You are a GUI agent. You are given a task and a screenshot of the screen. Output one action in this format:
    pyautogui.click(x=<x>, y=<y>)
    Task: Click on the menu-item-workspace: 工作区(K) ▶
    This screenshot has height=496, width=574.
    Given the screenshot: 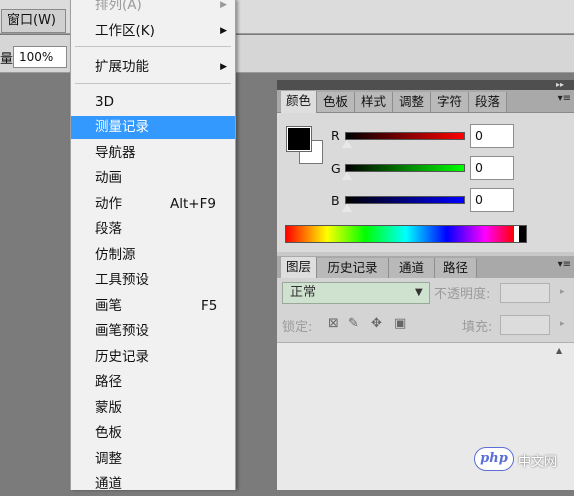 What is the action you would take?
    pyautogui.click(x=153, y=31)
    